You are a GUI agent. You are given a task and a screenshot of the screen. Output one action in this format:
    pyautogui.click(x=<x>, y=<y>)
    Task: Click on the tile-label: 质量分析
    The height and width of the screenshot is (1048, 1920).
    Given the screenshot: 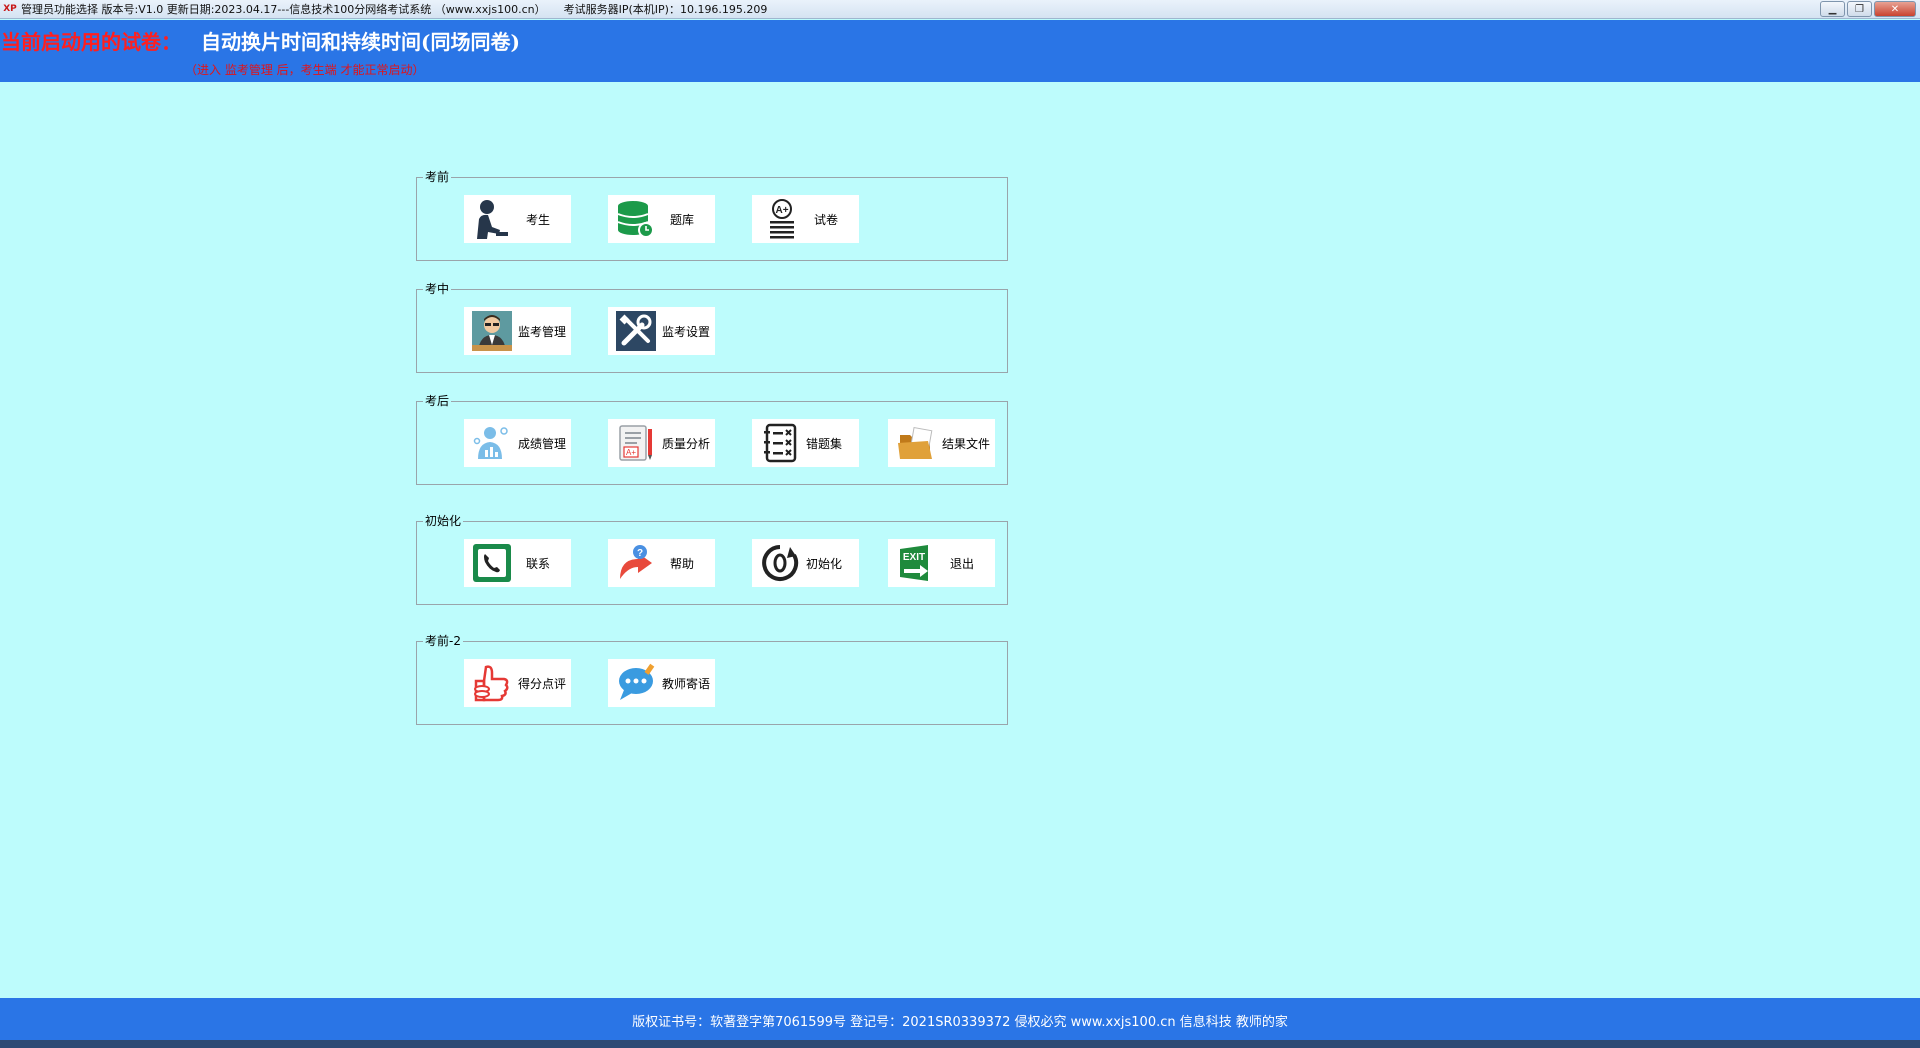 What is the action you would take?
    pyautogui.click(x=686, y=443)
    